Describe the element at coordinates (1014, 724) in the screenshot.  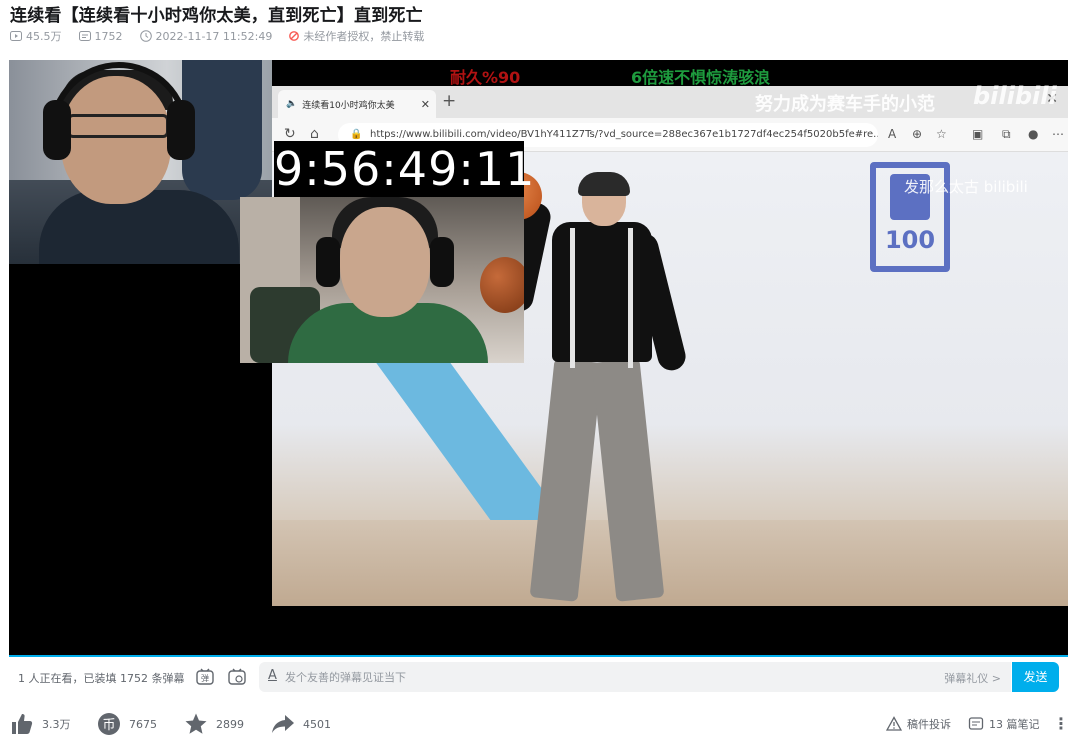
I see `notes-label: 13 篇笔记` at that location.